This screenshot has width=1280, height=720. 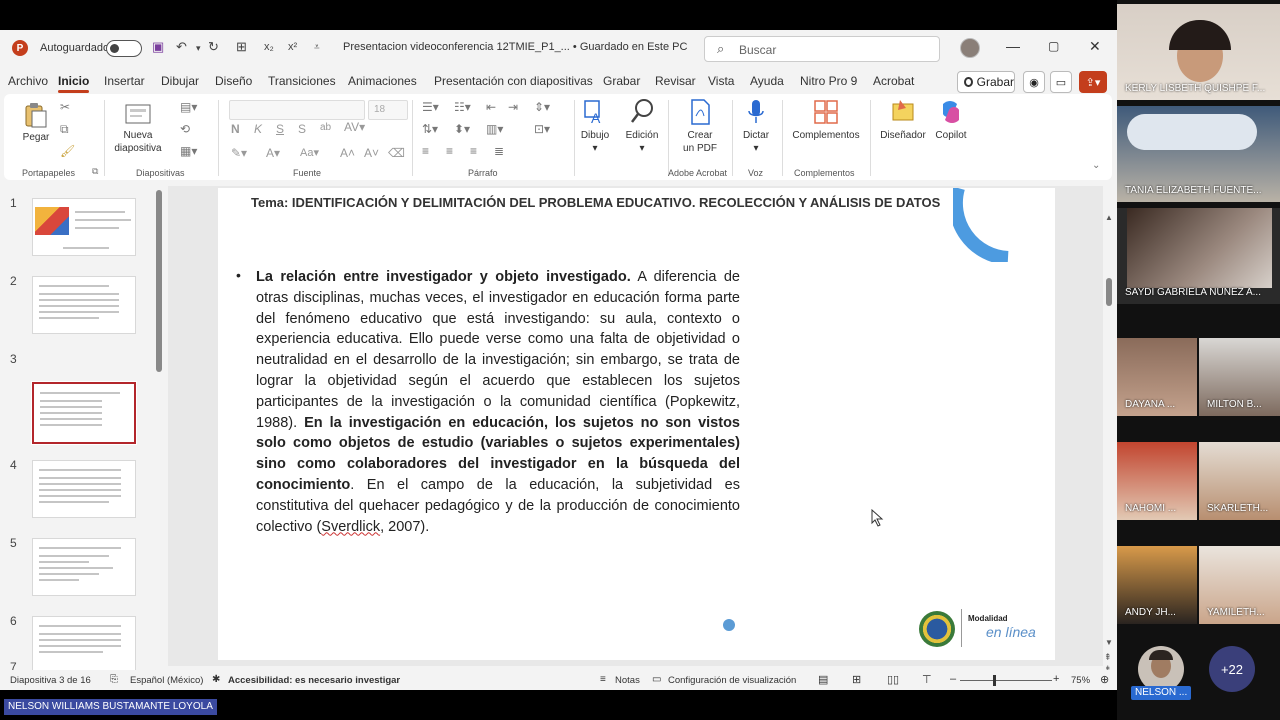 I want to click on share-icon: ⇪▾, so click(x=1093, y=82).